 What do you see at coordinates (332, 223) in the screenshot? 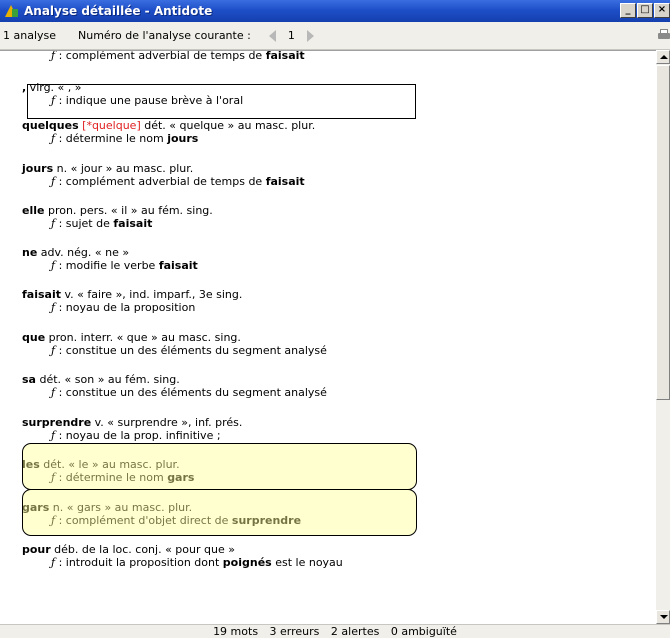
I see `entry-function-line: ƒ : sujet de faisait` at bounding box center [332, 223].